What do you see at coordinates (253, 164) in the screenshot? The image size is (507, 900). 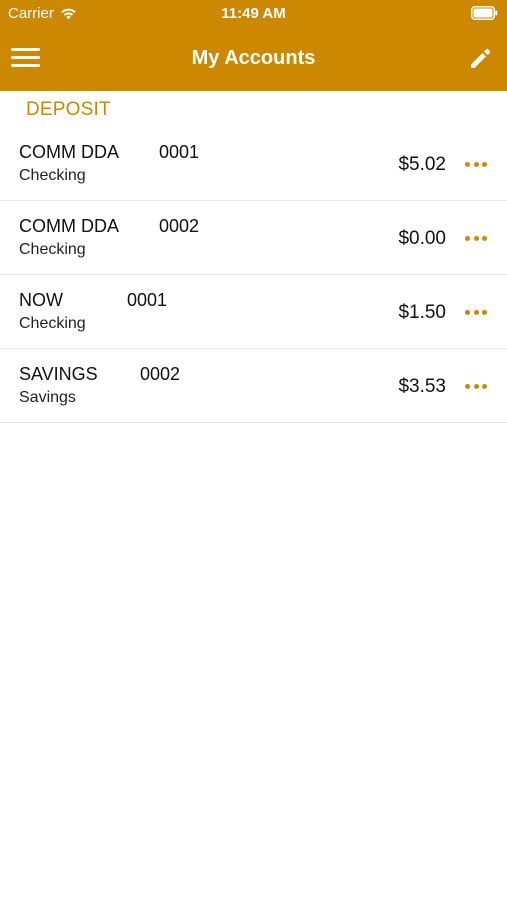 I see `account-row: COMM DDA 0001 Checking $5.02` at bounding box center [253, 164].